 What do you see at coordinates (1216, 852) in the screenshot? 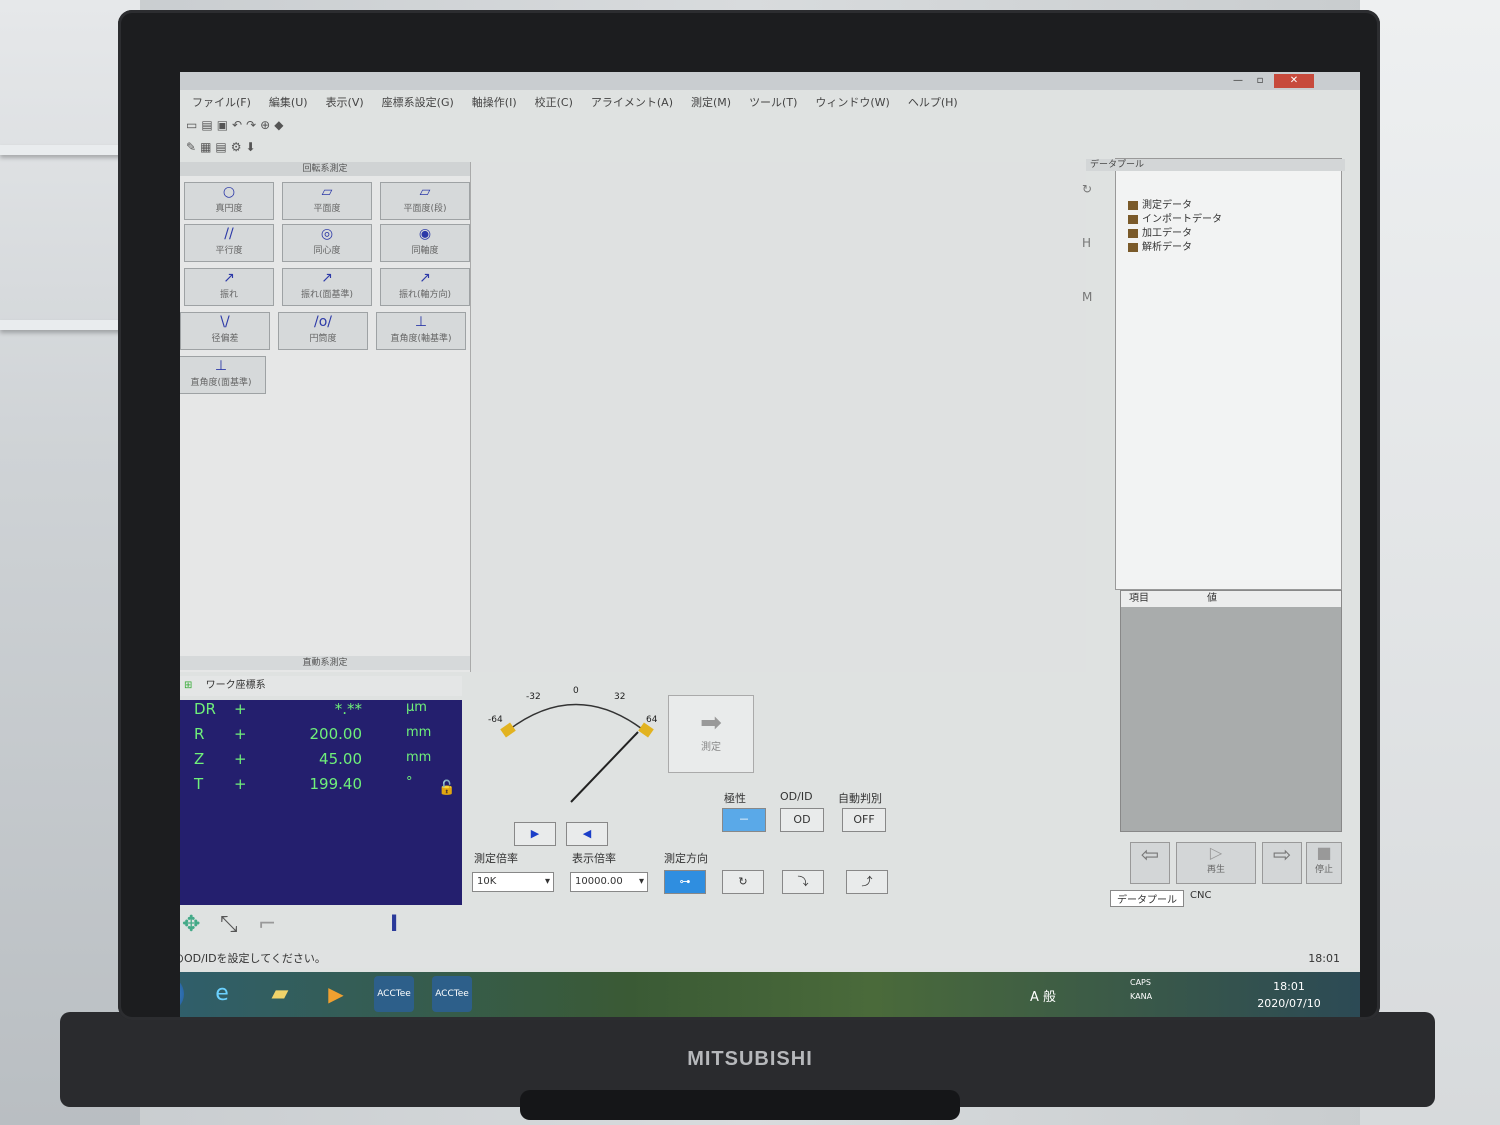
I see `play-icon: ▷` at bounding box center [1216, 852].